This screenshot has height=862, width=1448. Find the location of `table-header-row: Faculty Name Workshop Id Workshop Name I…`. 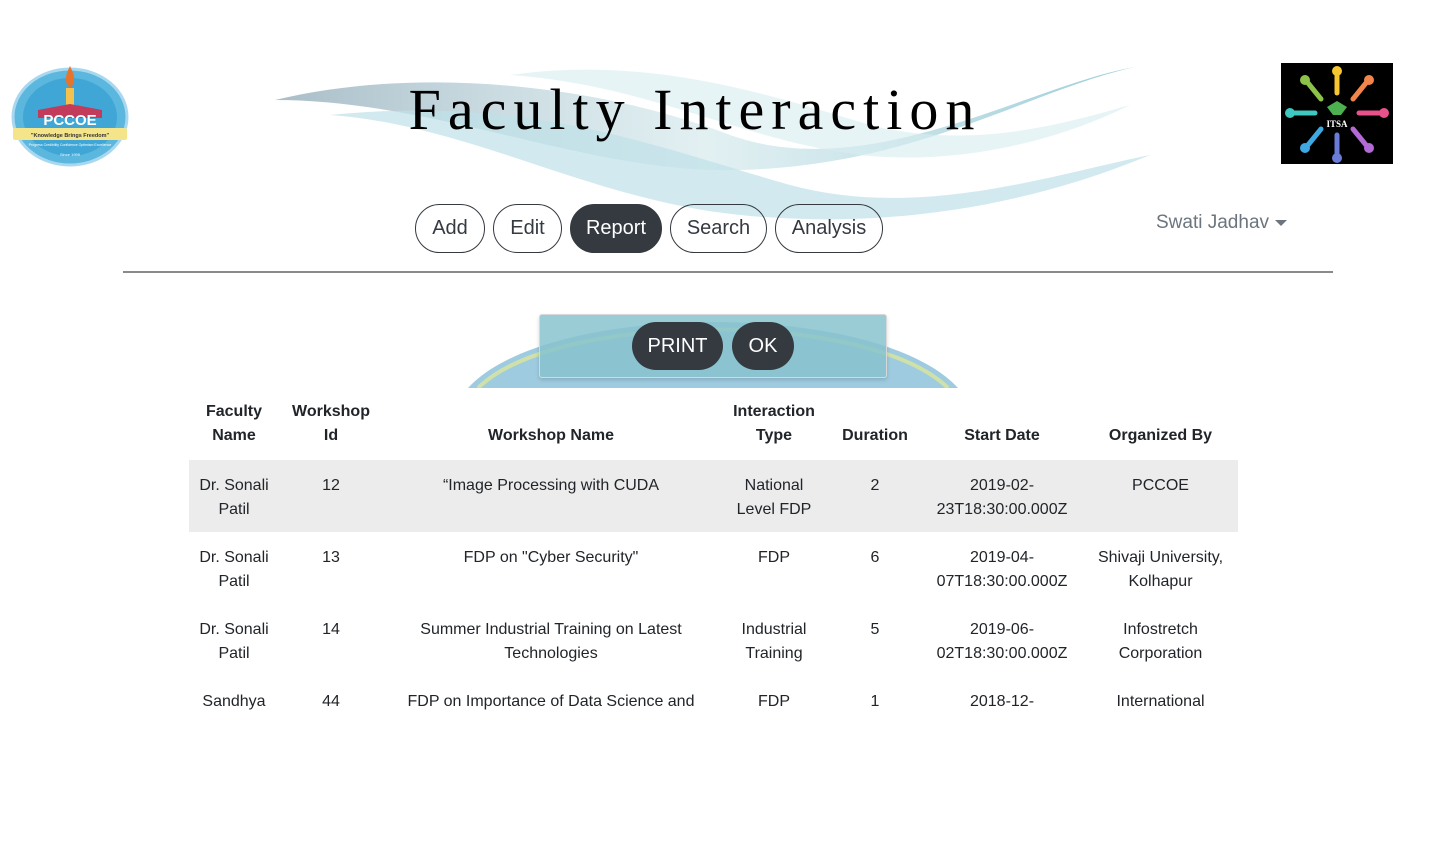

table-header-row: Faculty Name Workshop Id Workshop Name I… is located at coordinates (713, 428).